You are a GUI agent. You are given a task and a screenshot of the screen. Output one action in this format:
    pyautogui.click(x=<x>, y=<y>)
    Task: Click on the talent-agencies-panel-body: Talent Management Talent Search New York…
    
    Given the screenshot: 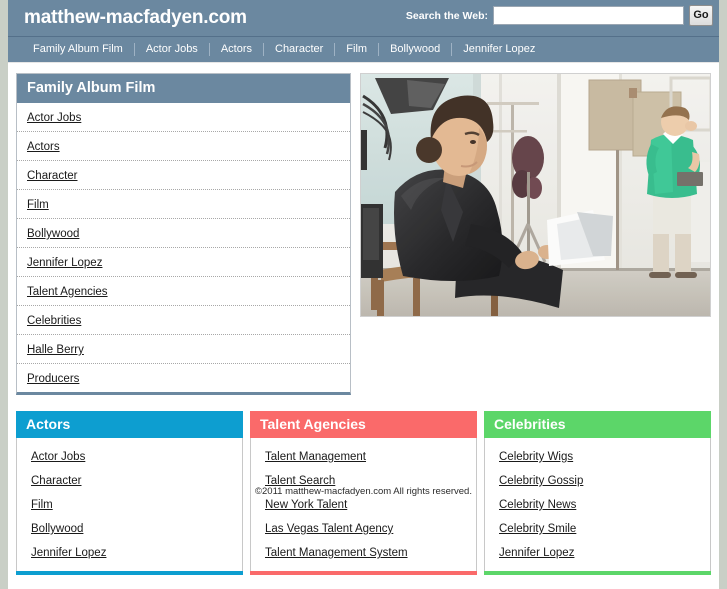 What is the action you would take?
    pyautogui.click(x=363, y=504)
    